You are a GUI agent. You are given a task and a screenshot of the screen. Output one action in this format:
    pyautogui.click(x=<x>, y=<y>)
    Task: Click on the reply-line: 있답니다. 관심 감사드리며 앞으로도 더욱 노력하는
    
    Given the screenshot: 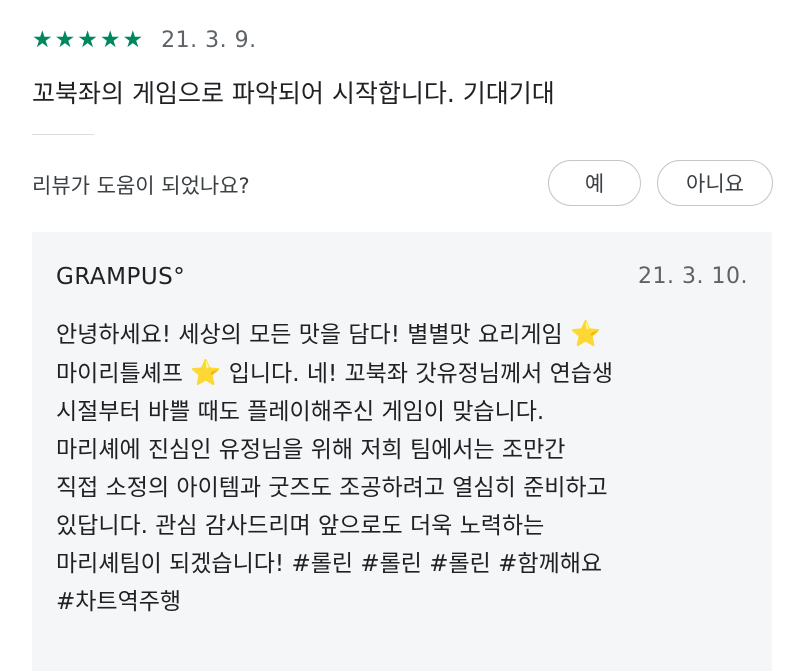 What is the action you would take?
    pyautogui.click(x=300, y=526)
    